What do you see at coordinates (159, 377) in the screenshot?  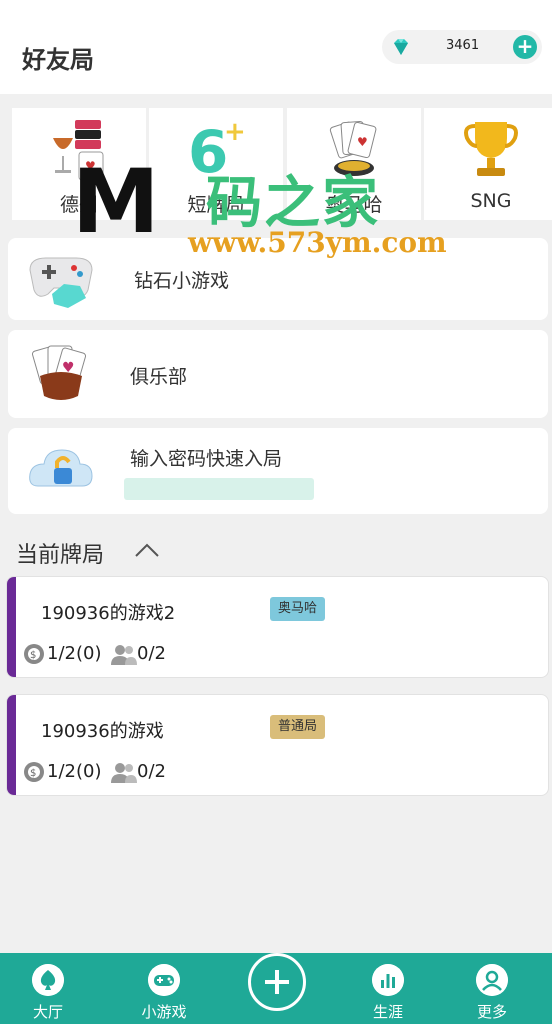 I see `menu-label: 俱乐部` at bounding box center [159, 377].